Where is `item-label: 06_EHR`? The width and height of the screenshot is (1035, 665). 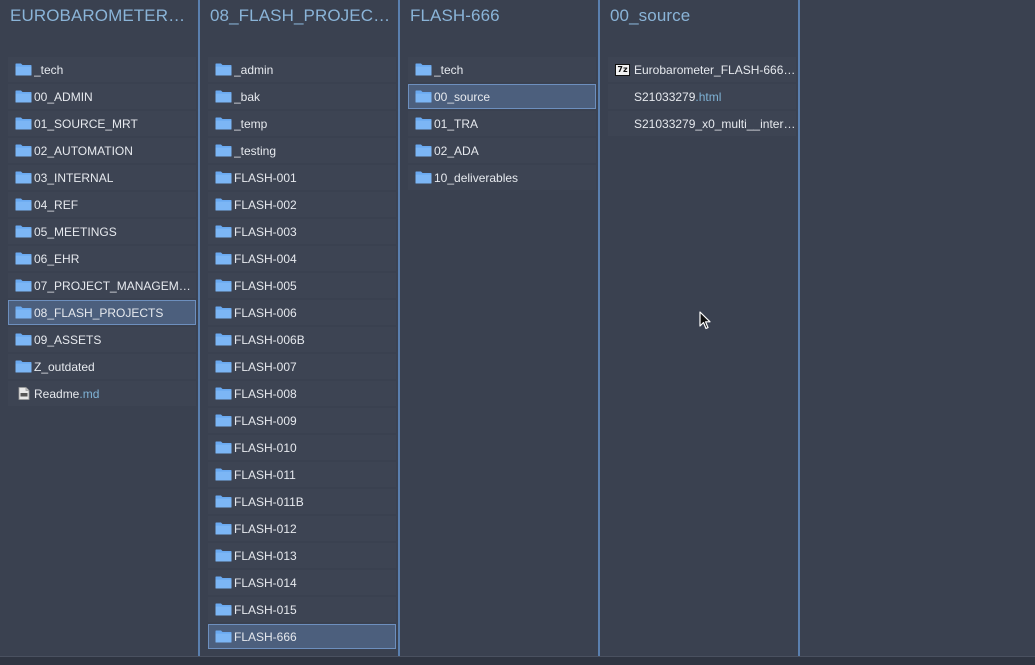
item-label: 06_EHR is located at coordinates (56, 259).